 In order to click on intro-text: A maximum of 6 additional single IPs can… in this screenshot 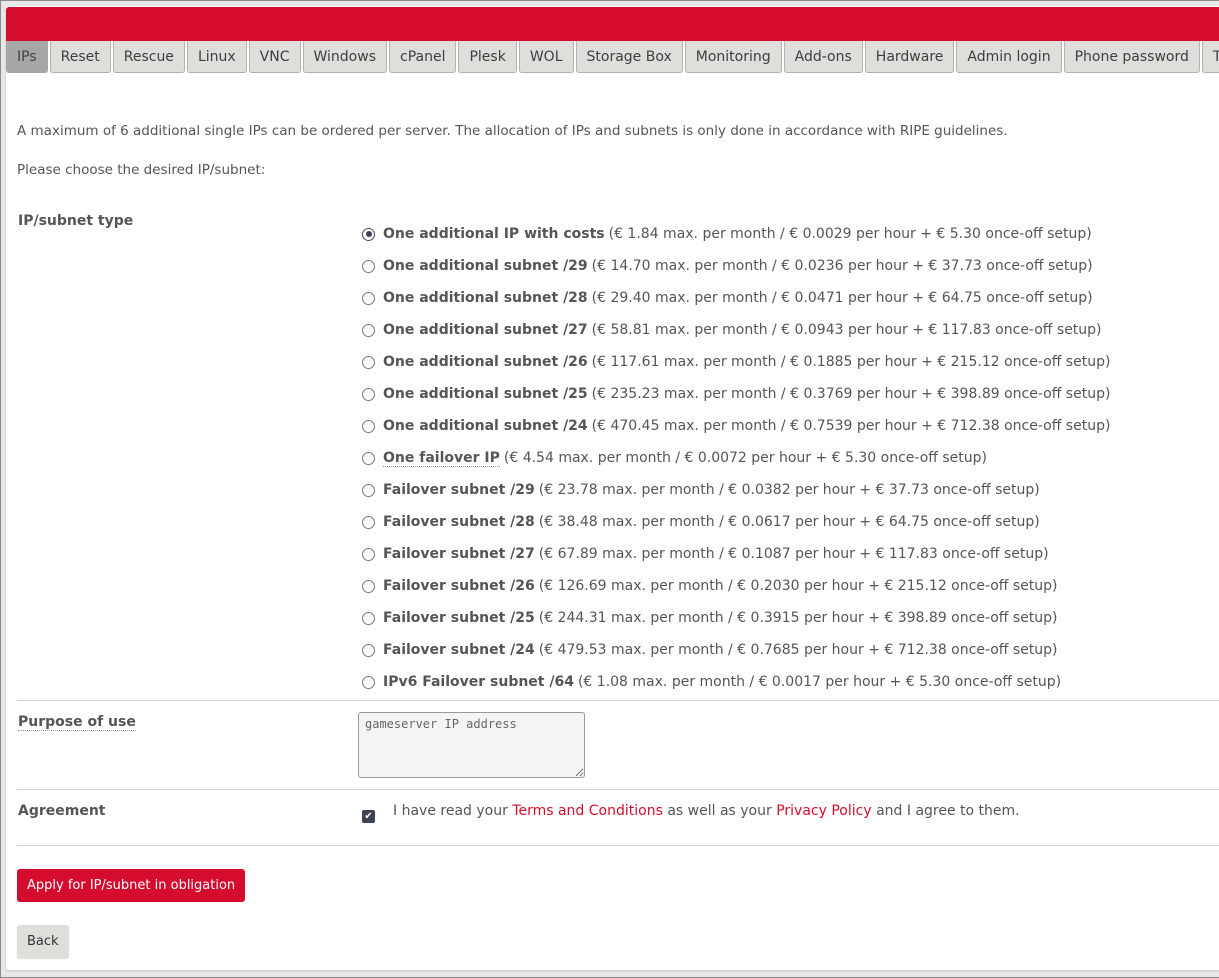, I will do `click(512, 131)`.